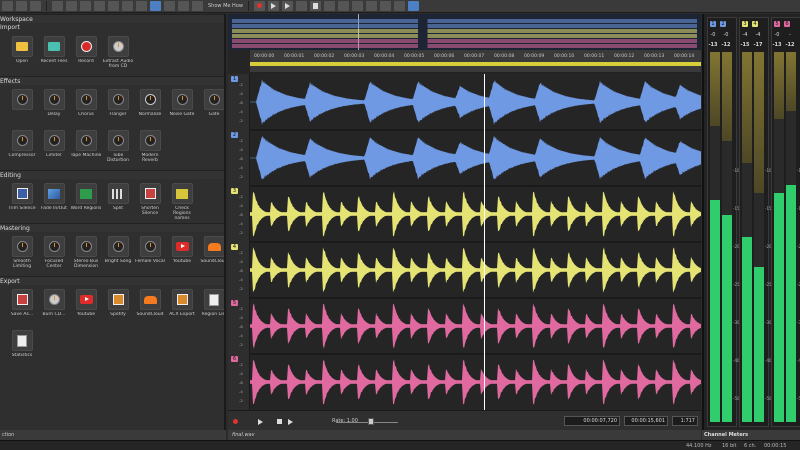 This screenshot has height=450, width=800. What do you see at coordinates (22, 149) in the screenshot?
I see `hub-tile: Compressor` at bounding box center [22, 149].